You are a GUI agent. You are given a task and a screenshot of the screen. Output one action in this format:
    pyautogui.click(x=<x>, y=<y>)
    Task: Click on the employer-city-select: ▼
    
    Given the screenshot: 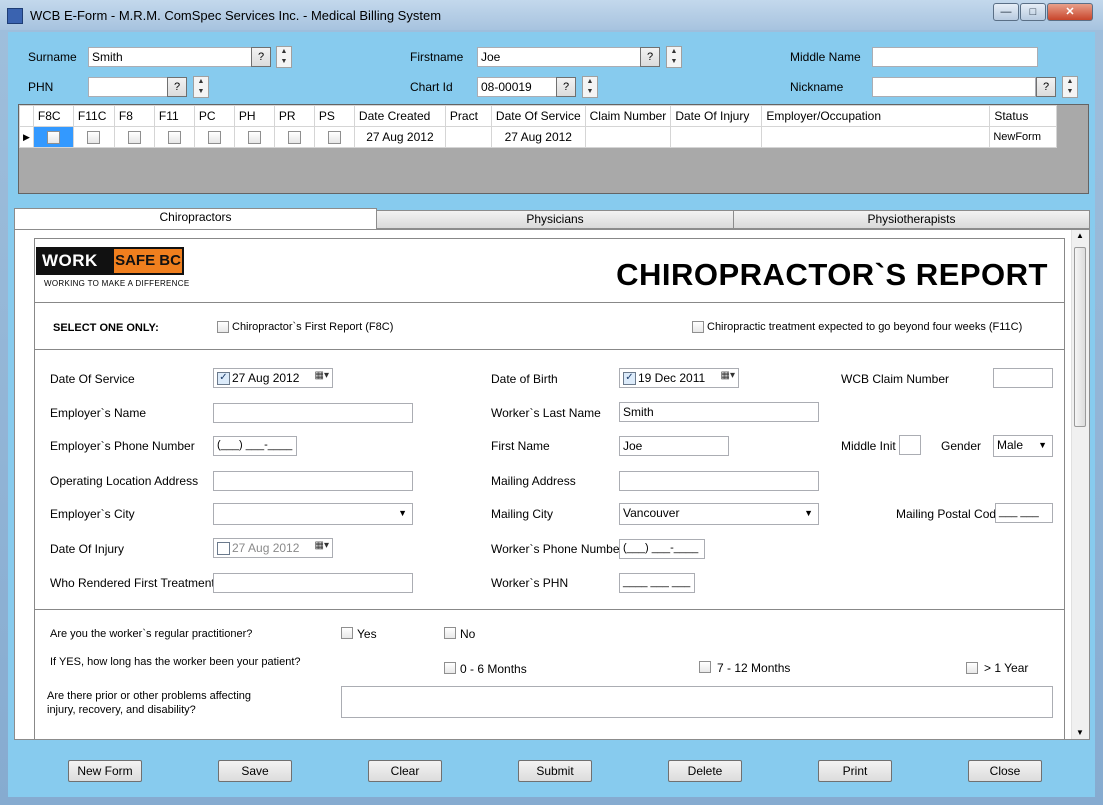 What is the action you would take?
    pyautogui.click(x=313, y=514)
    